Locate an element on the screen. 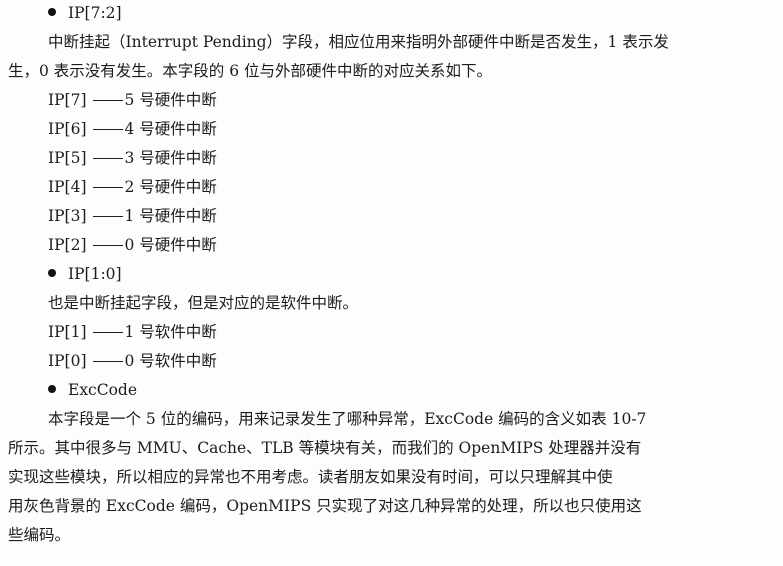  paragraph-line: 实现这些模块，所以相应的异常也不用考虑。读者朋友如果没有时间，可以只理解其中使 is located at coordinates (310, 477).